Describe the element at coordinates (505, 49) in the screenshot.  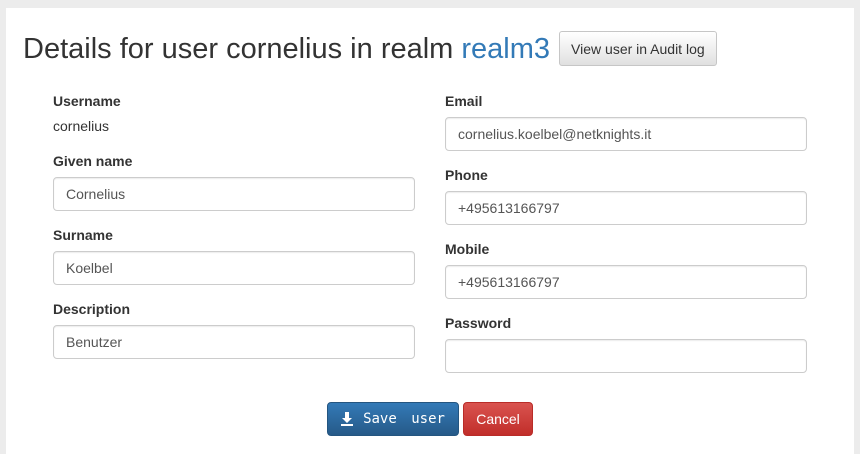
I see `realm-link: realm3` at that location.